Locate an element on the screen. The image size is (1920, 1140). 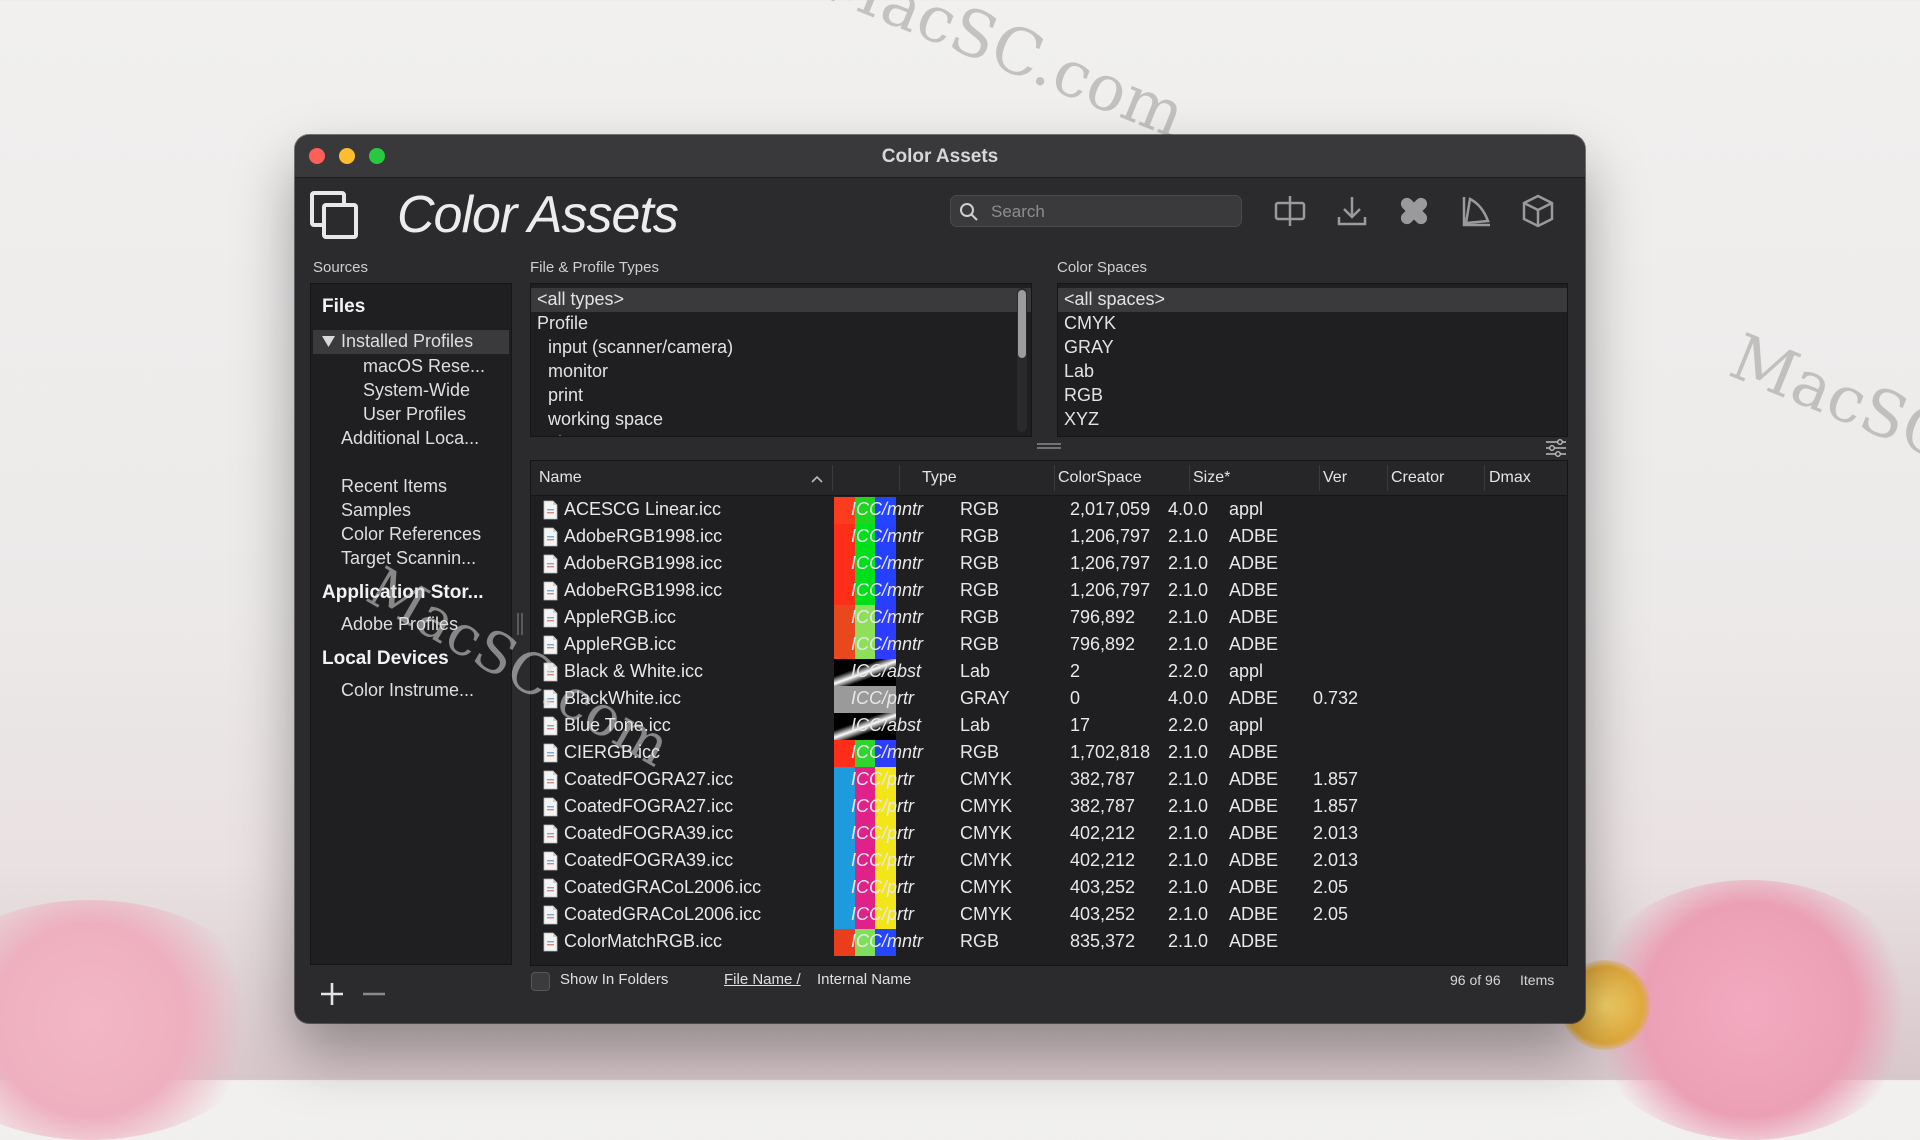
sources-label: Sources is located at coordinates (341, 267).